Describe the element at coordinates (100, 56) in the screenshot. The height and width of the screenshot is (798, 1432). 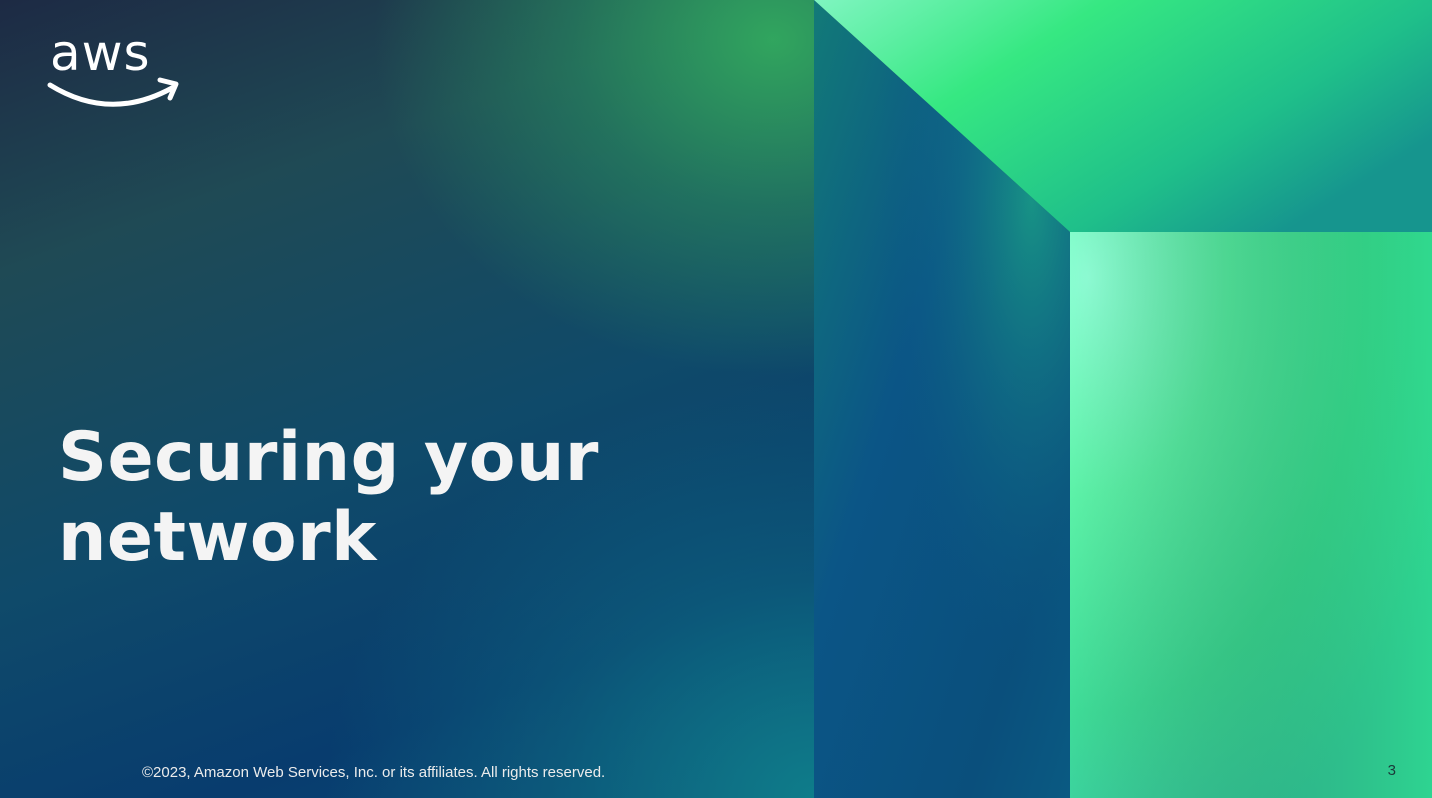
I see `aws-logo-text: aws` at that location.